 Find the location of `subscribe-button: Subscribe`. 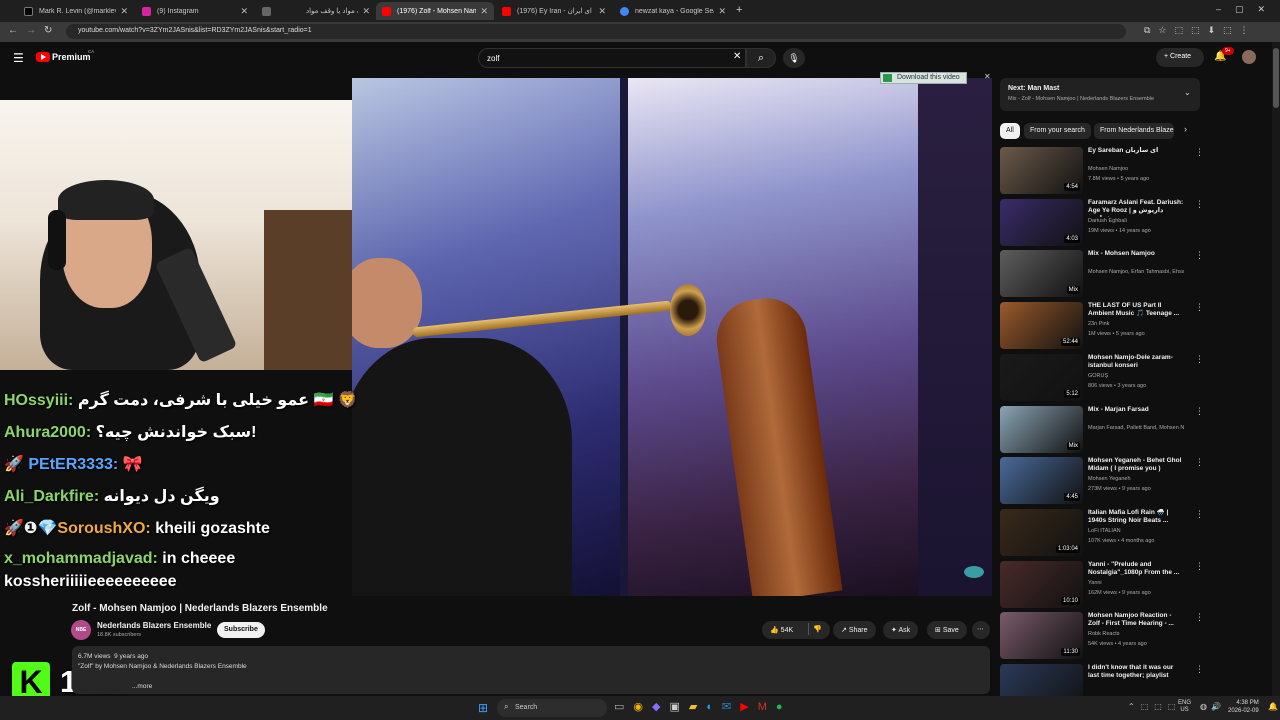

subscribe-button: Subscribe is located at coordinates (241, 630).